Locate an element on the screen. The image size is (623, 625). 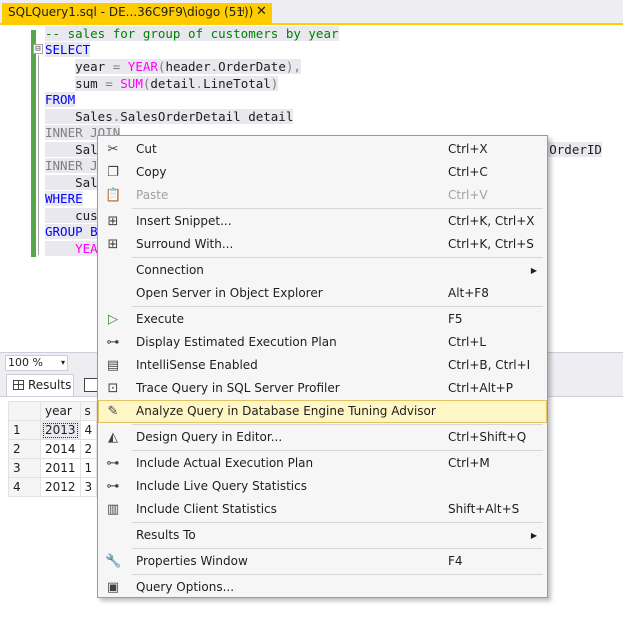
menu-item-label: Display Estimated Execution Plan is located at coordinates (236, 342).